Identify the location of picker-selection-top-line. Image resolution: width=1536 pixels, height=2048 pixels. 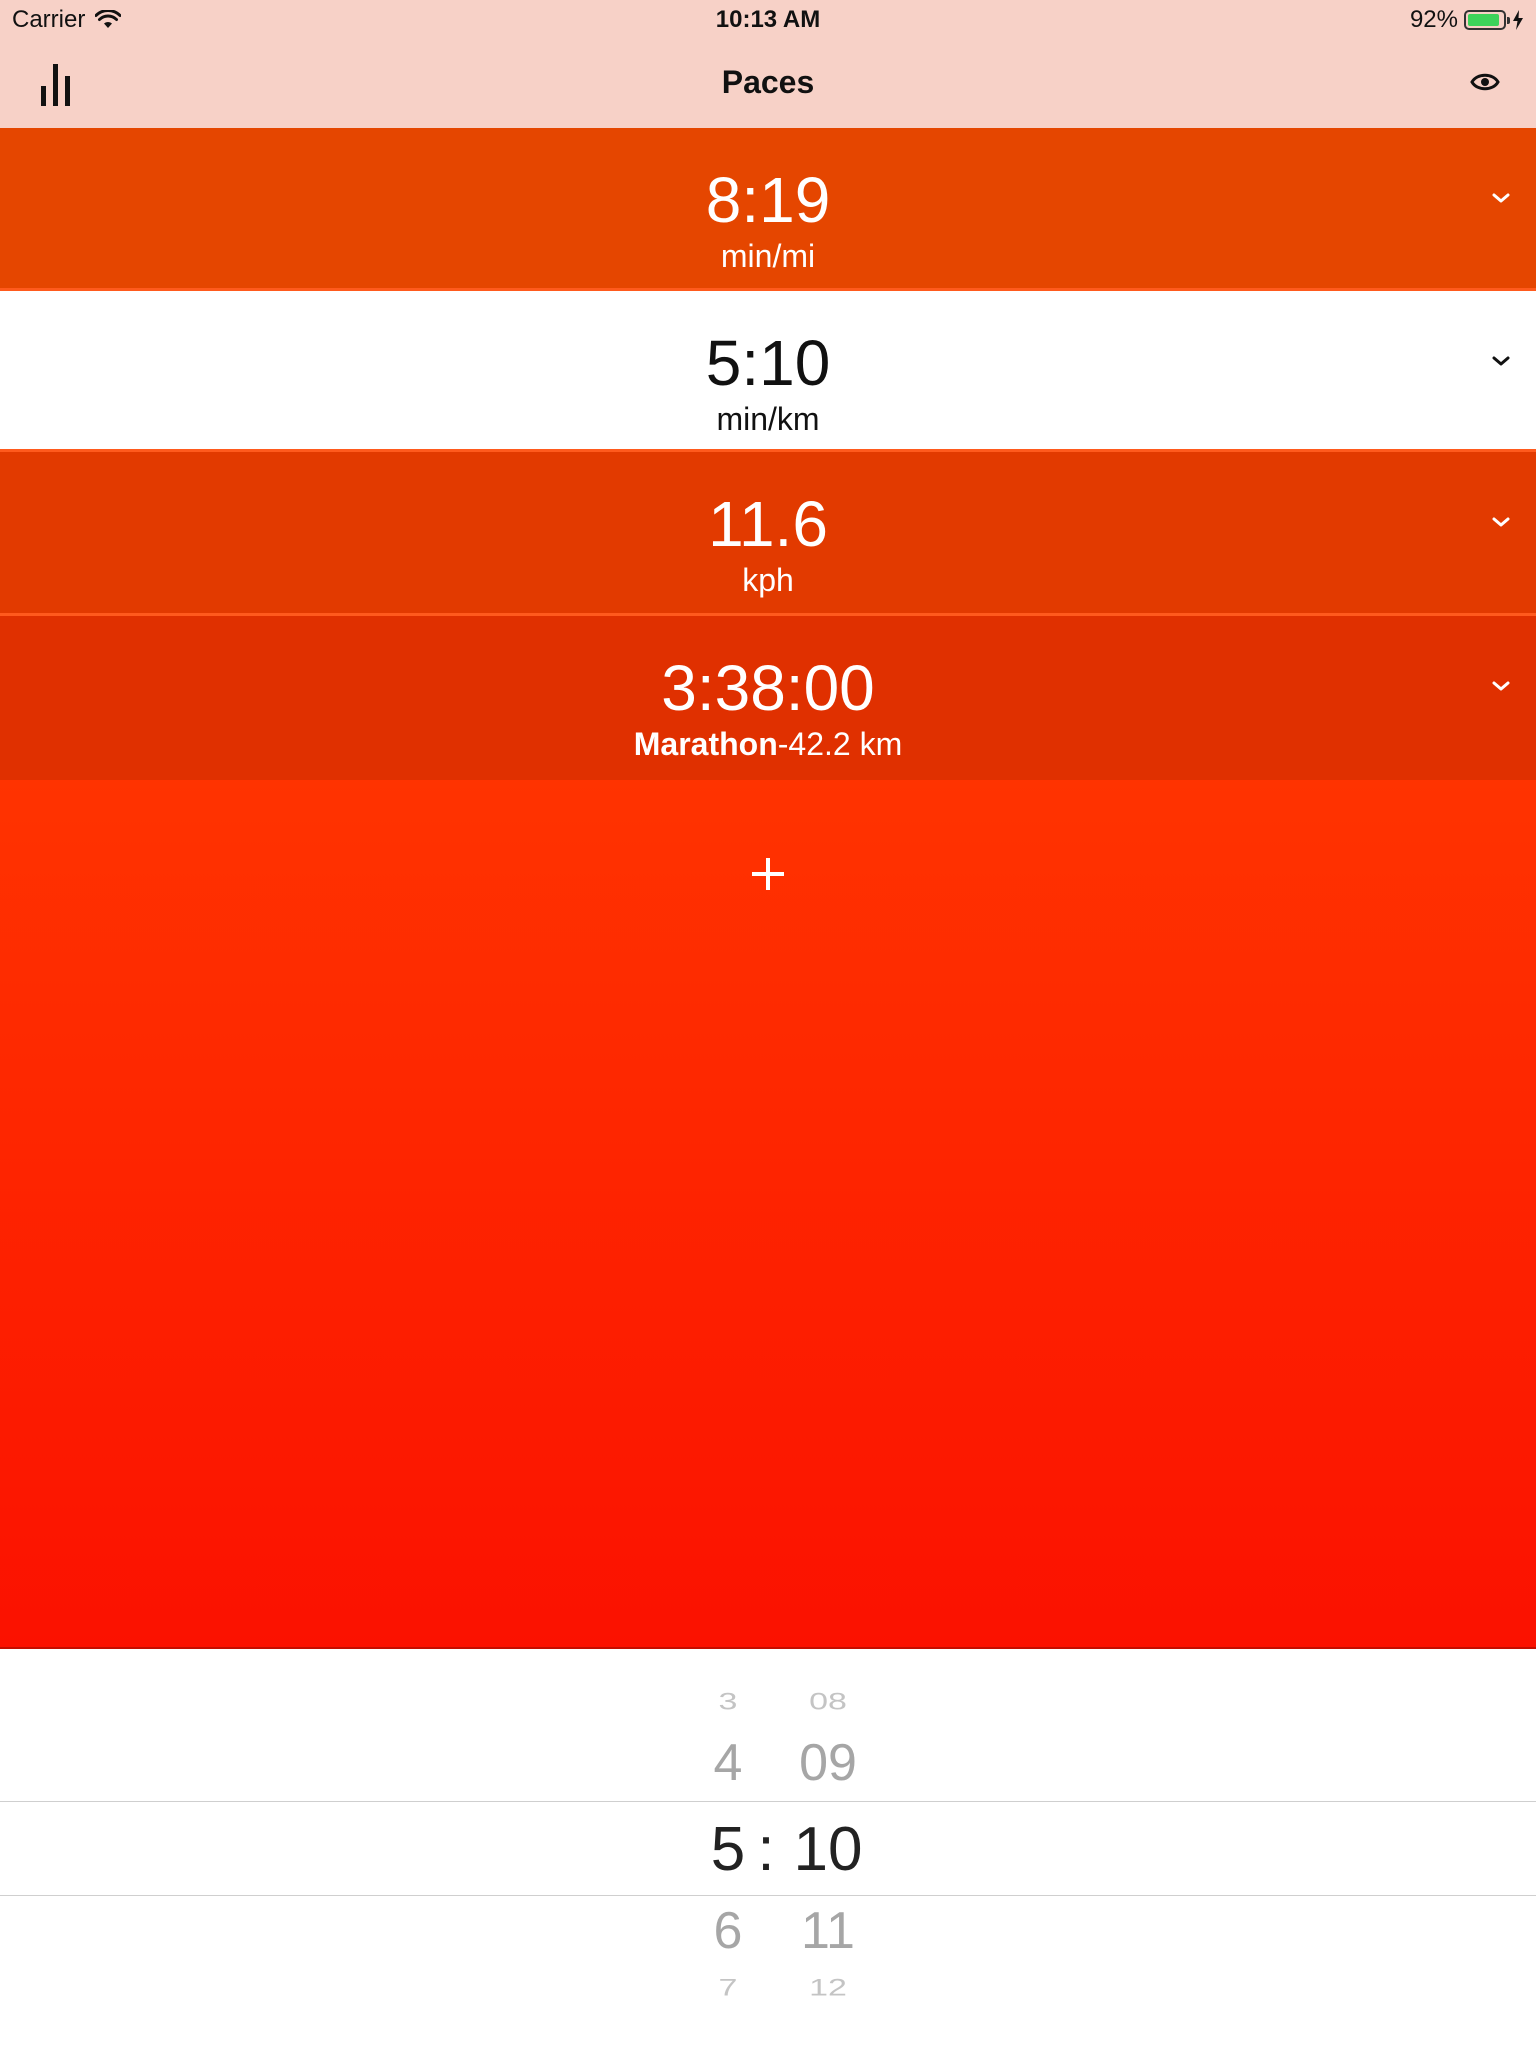
(768, 1801).